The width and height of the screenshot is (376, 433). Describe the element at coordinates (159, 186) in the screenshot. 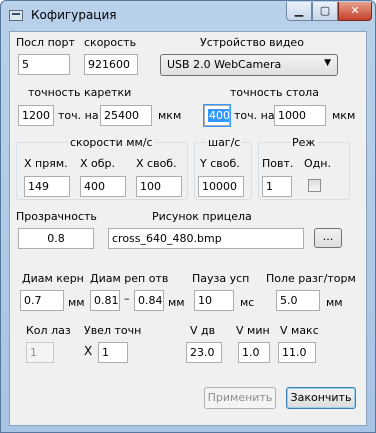

I see `x-free-input: 100` at that location.